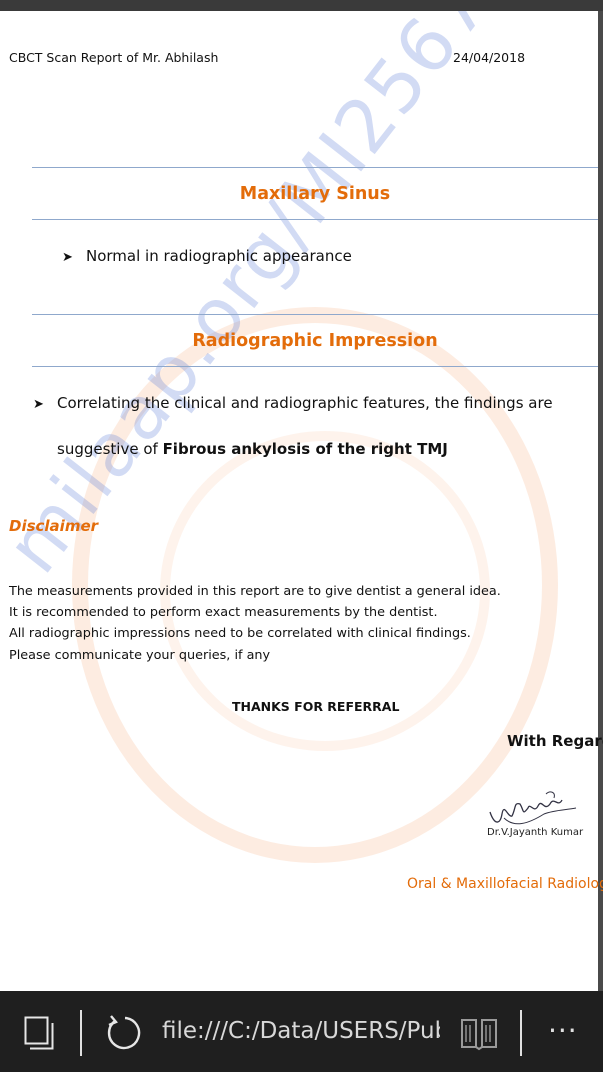 This screenshot has height=1072, width=603. Describe the element at coordinates (140, 655) in the screenshot. I see `disclaimer-line: Please communicate your queries, if any` at that location.